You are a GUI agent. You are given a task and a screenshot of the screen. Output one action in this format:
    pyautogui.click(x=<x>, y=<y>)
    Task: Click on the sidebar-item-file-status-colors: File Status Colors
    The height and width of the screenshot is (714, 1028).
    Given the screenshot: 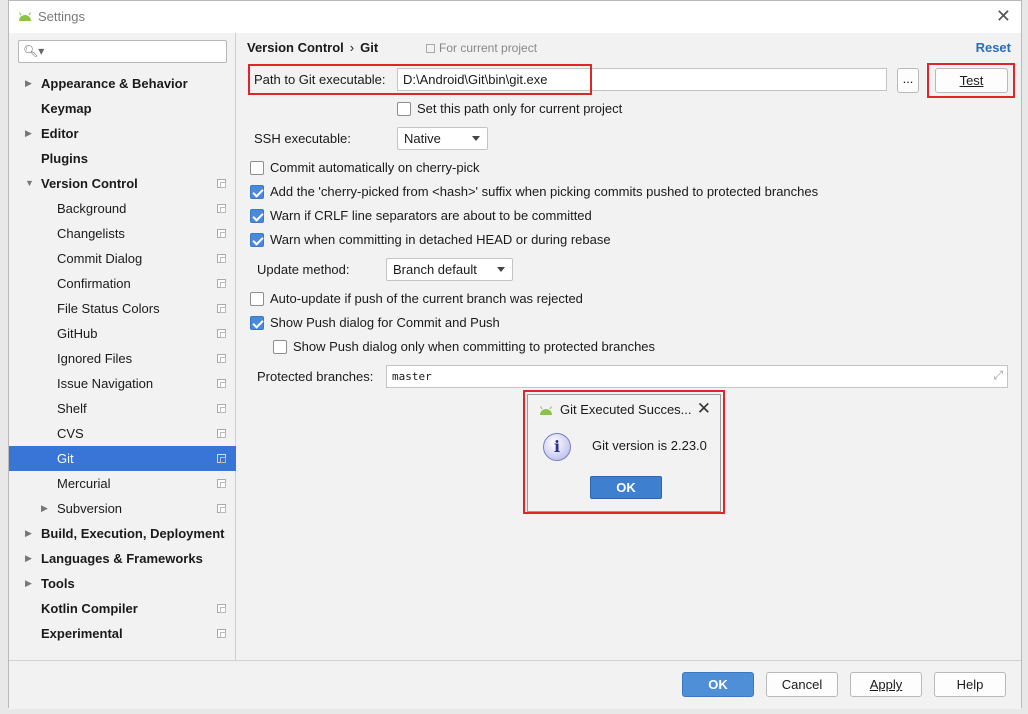 What is the action you would take?
    pyautogui.click(x=122, y=308)
    